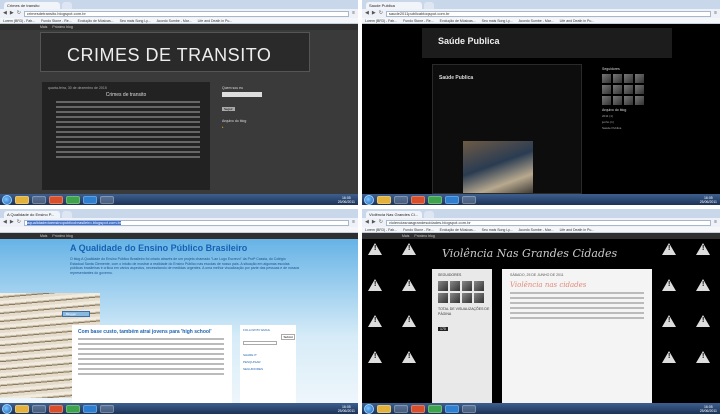 The height and width of the screenshot is (414, 720). Describe the element at coordinates (242, 94) in the screenshot. I see `sidebar-field` at that location.